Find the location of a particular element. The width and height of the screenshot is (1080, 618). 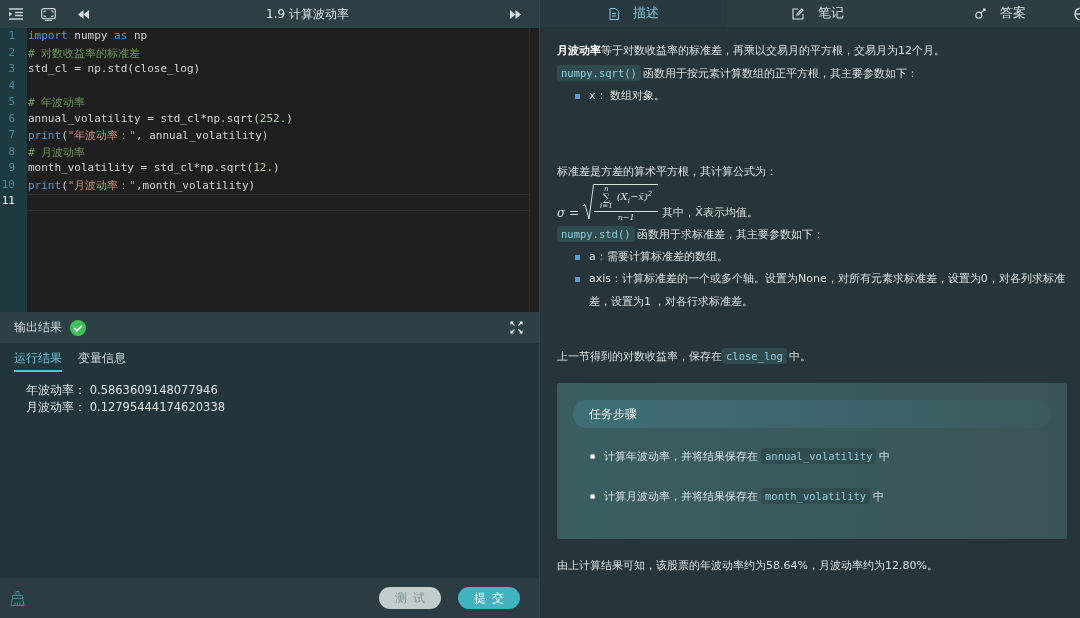

lesson-title: 1.9 计算波动率 is located at coordinates (307, 14).